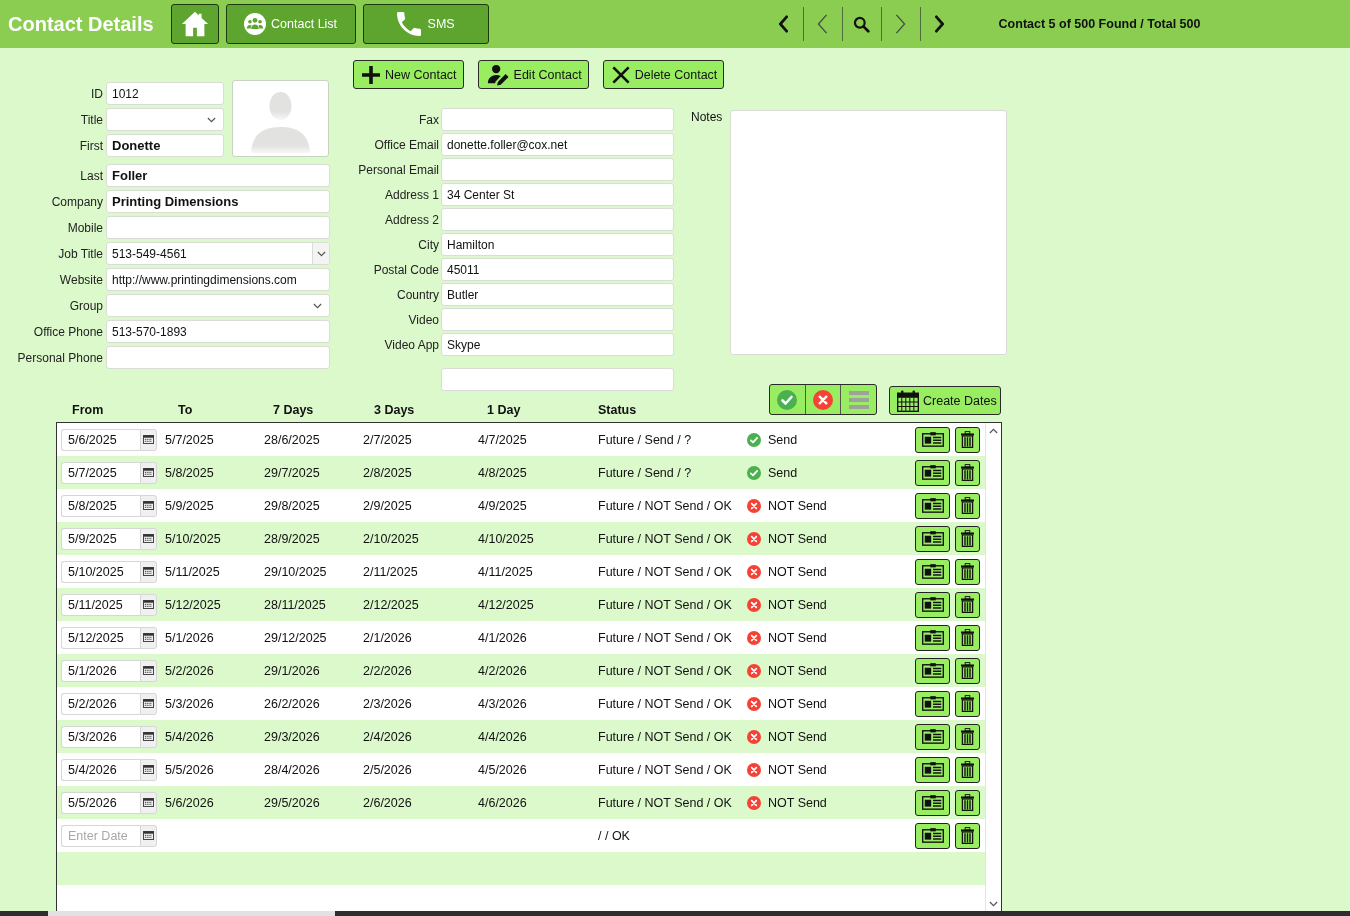  I want to click on date-text: 4/8/2025, so click(503, 472).